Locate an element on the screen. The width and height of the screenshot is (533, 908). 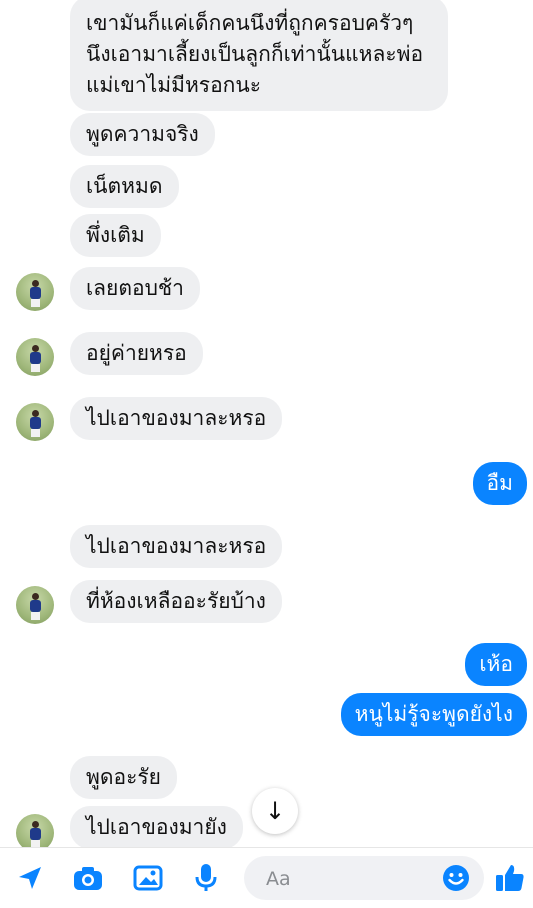
message-line: นึงเอามาเลี้ยงเป็นลูกก็เท่านั้นแหละพ่อ is located at coordinates (255, 54).